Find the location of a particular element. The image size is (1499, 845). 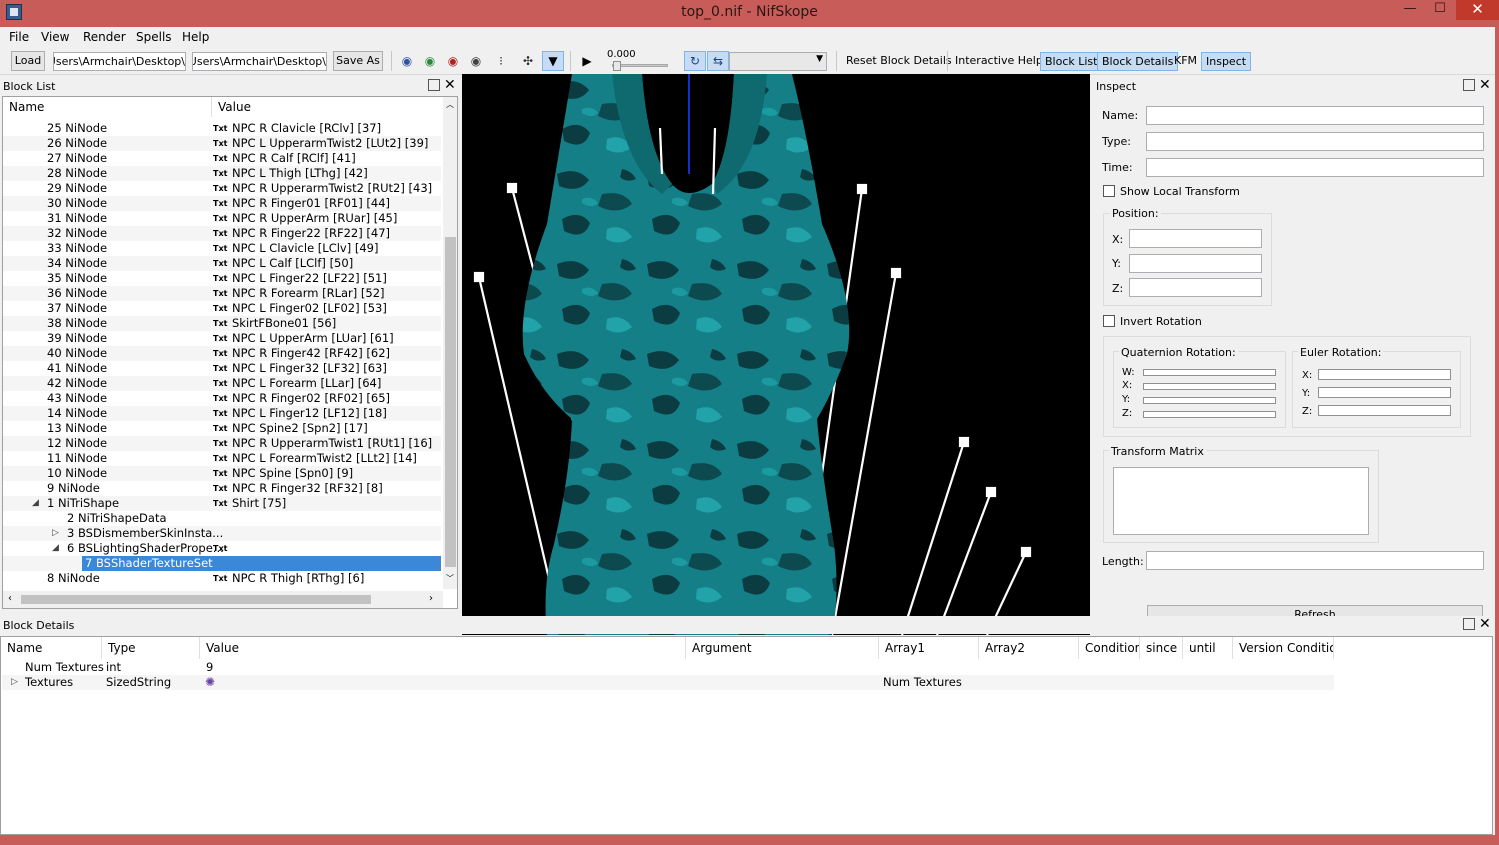

load-path-input: \Users\Armchair\Desktop\ is located at coordinates (119, 61).